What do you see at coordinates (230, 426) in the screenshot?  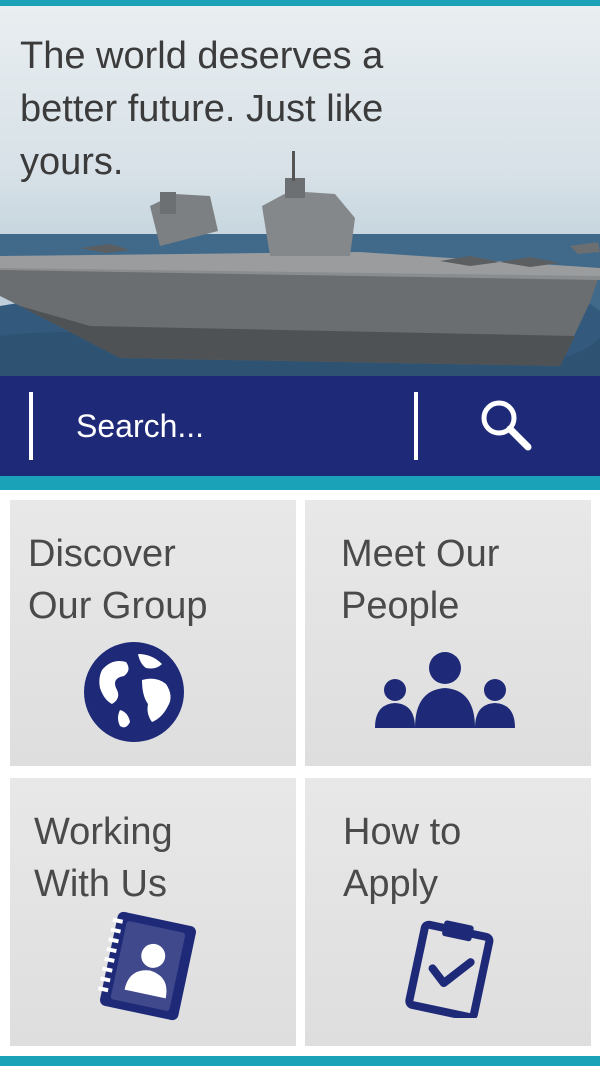 I see `search-input` at bounding box center [230, 426].